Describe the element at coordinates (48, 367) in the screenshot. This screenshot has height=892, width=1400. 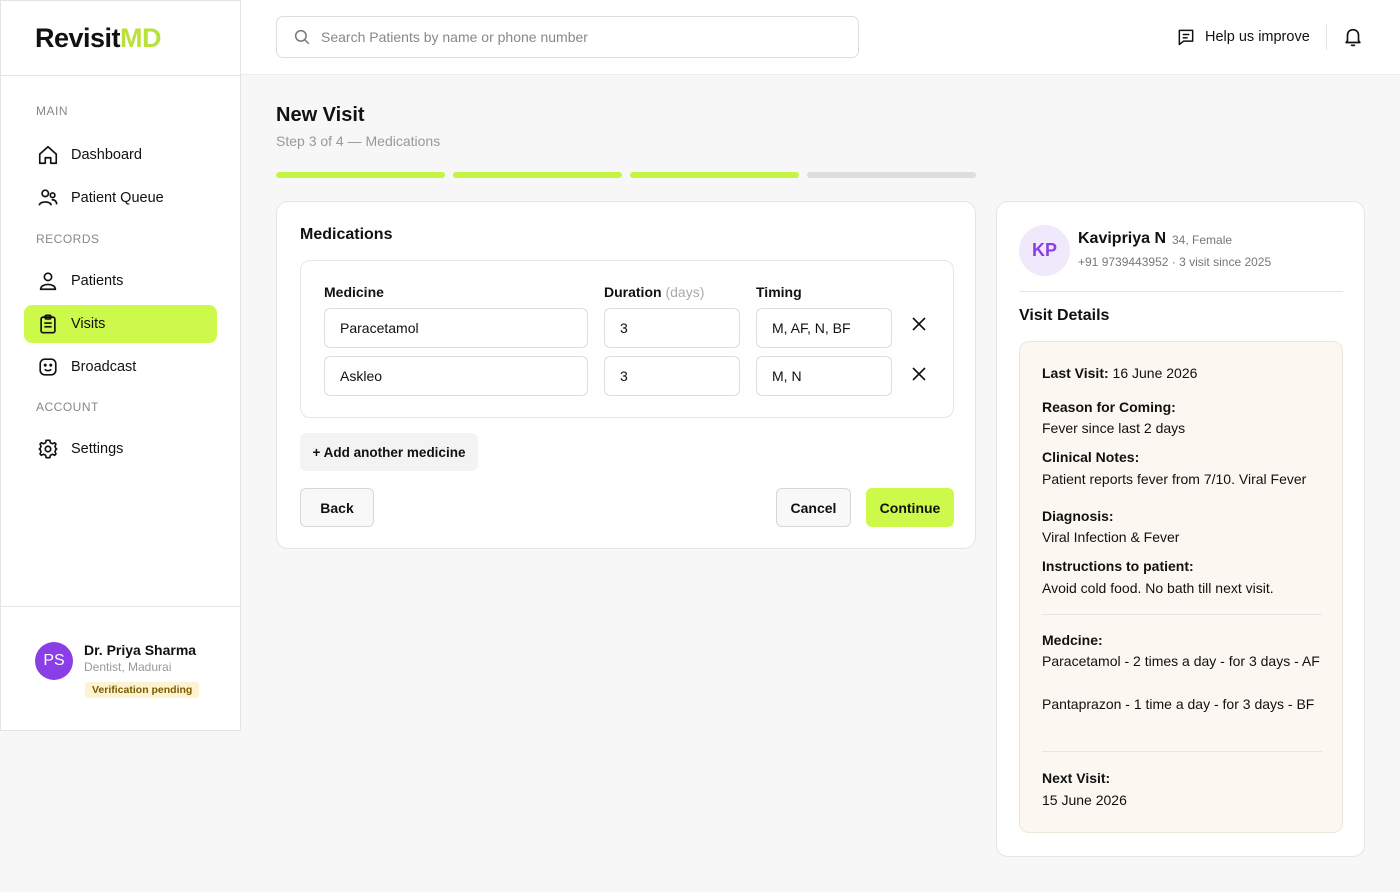
I see `smile-icon` at that location.